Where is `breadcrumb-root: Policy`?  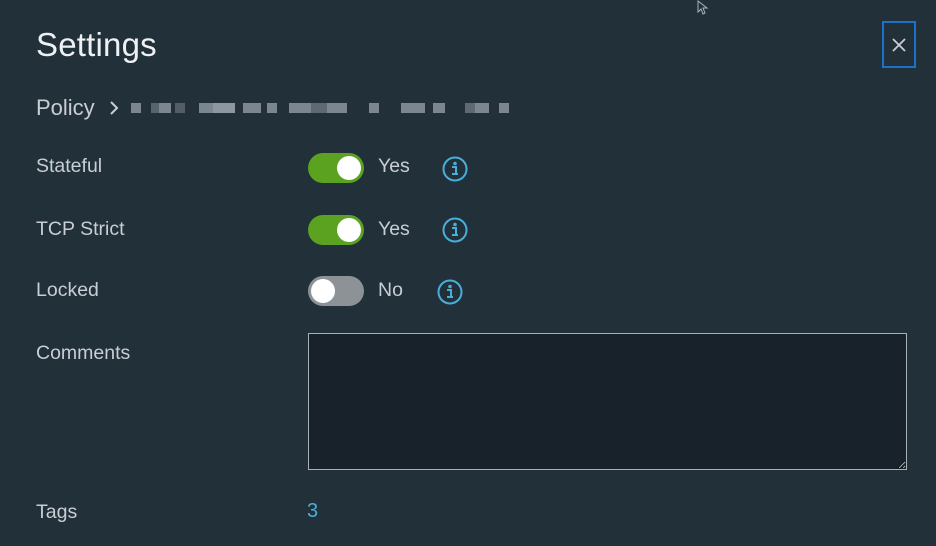 breadcrumb-root: Policy is located at coordinates (65, 108).